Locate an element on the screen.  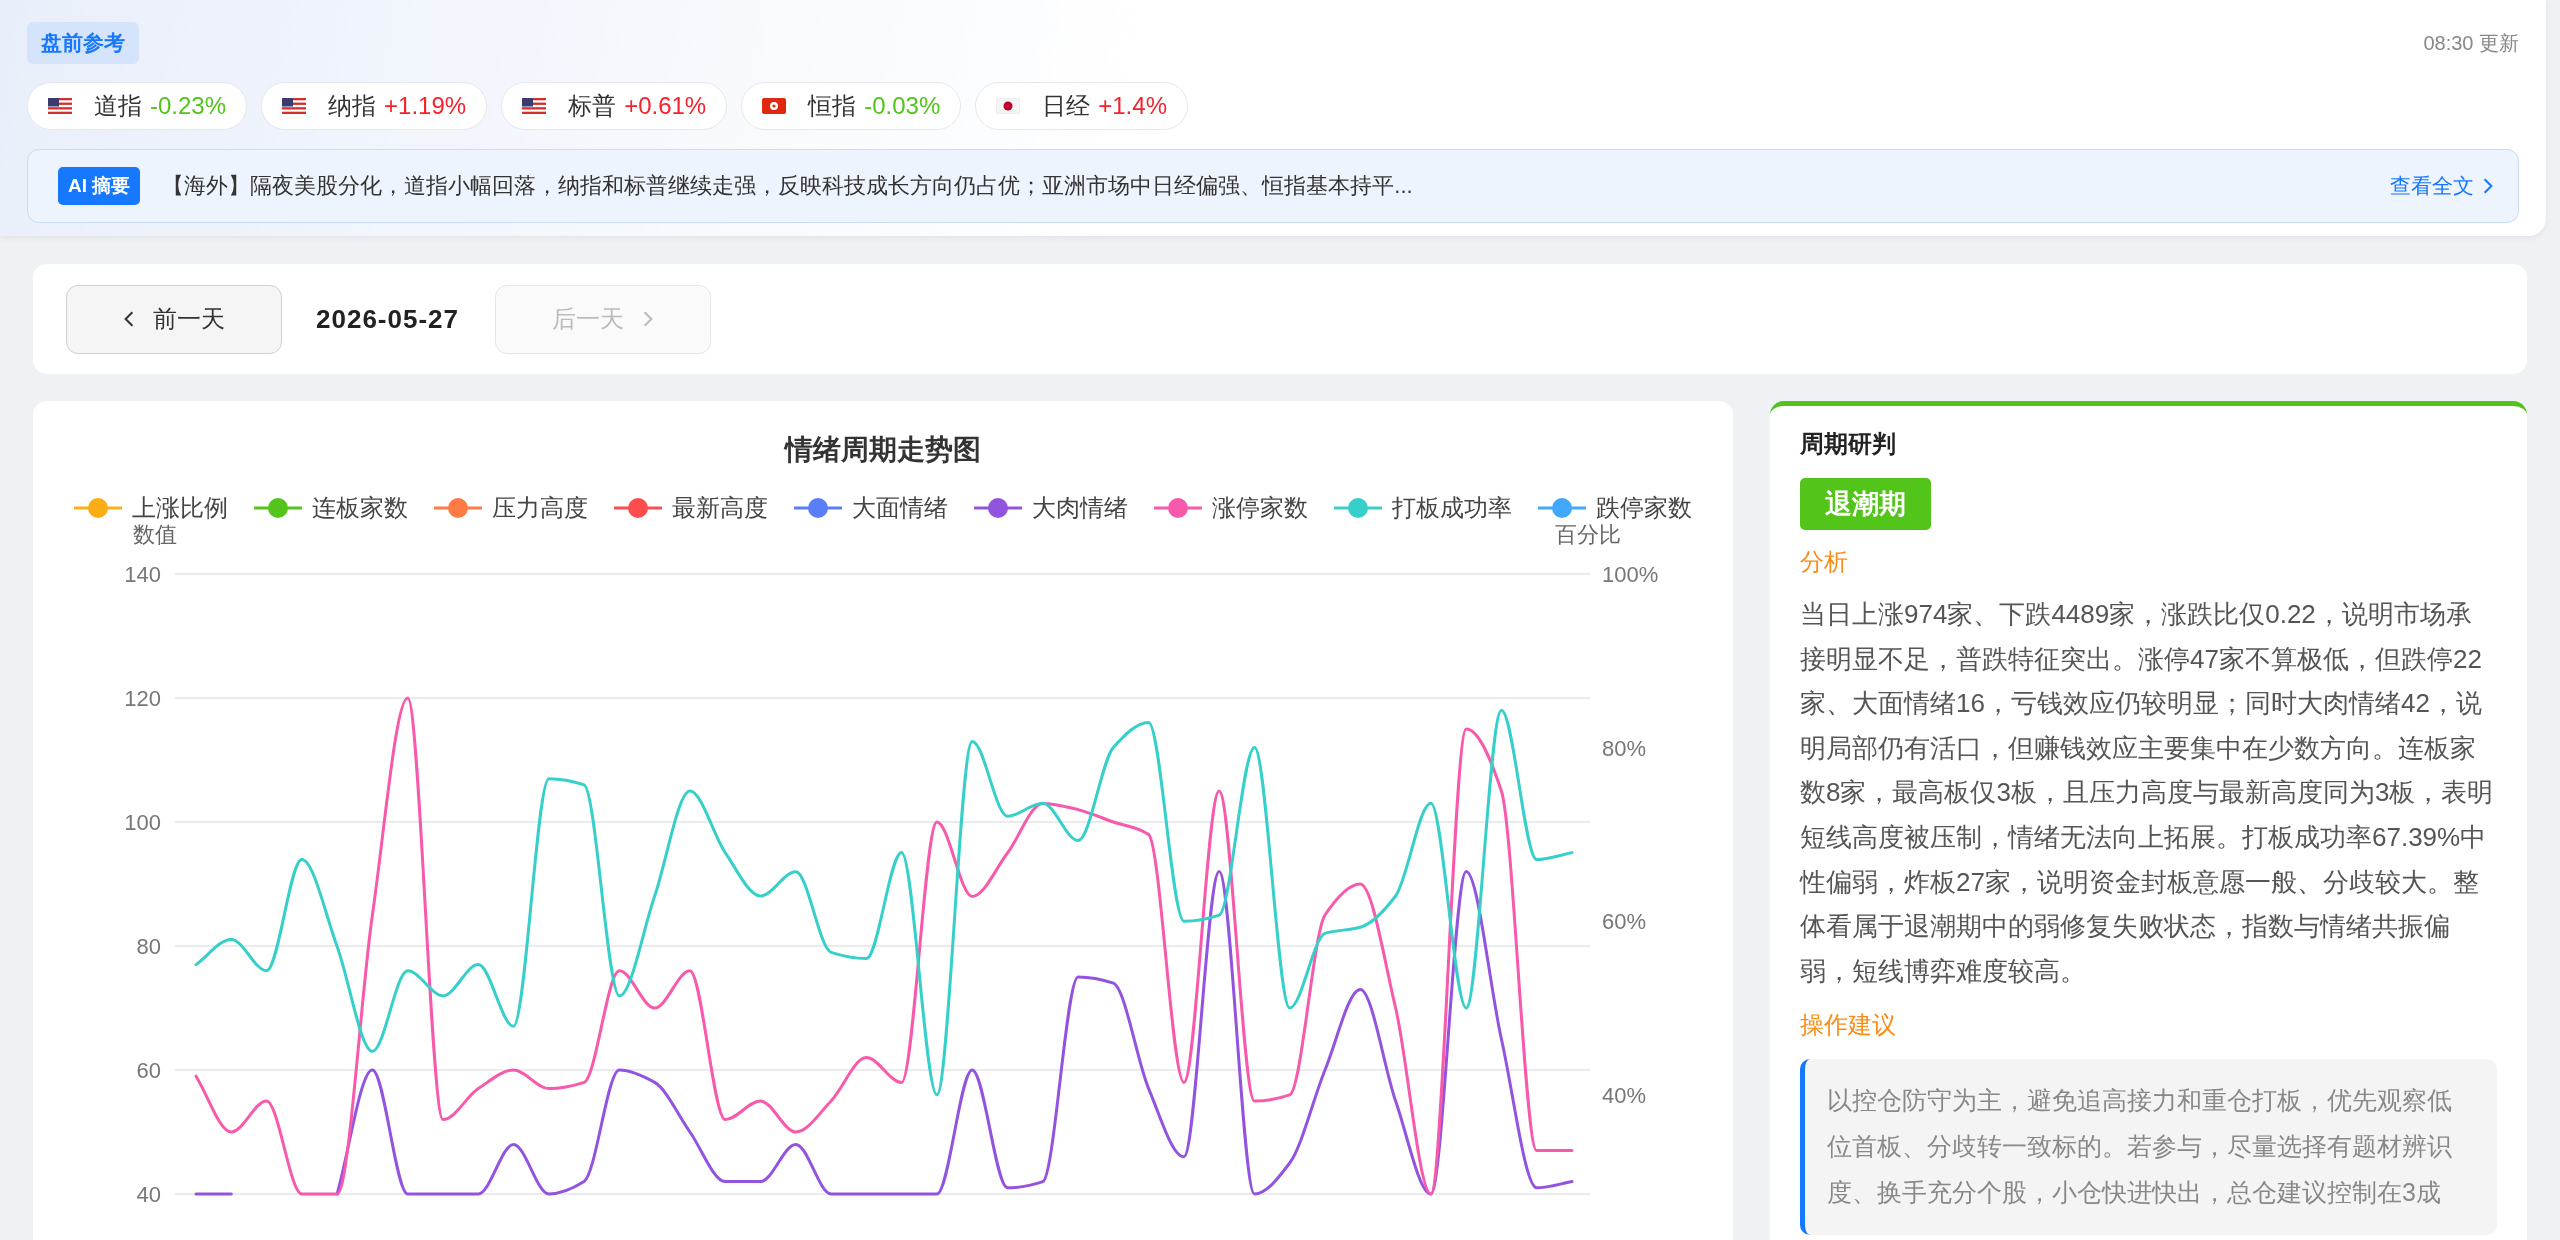
legend-item: 上涨比例 is located at coordinates (151, 508).